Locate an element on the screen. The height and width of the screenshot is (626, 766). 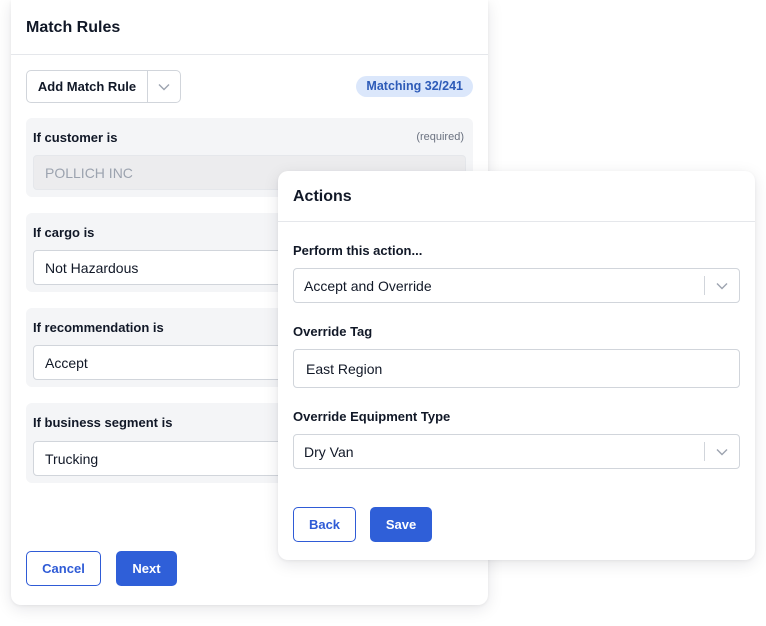
actions-title: Actions is located at coordinates (322, 196).